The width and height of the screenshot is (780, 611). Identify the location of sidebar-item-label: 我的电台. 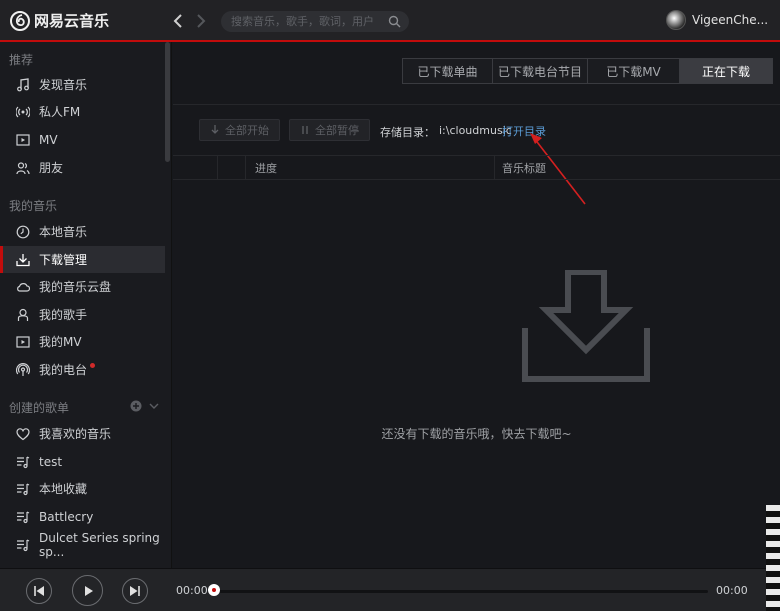
(63, 370).